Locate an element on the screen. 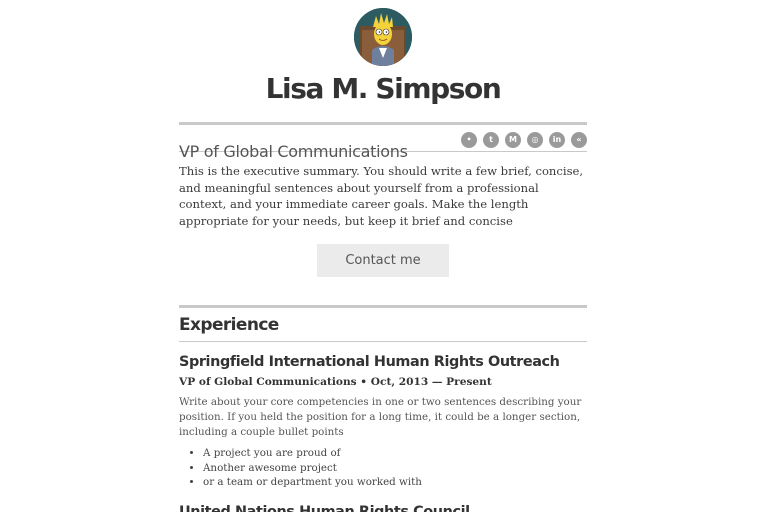 This screenshot has height=512, width=767. linkedin-icon: in is located at coordinates (557, 140).